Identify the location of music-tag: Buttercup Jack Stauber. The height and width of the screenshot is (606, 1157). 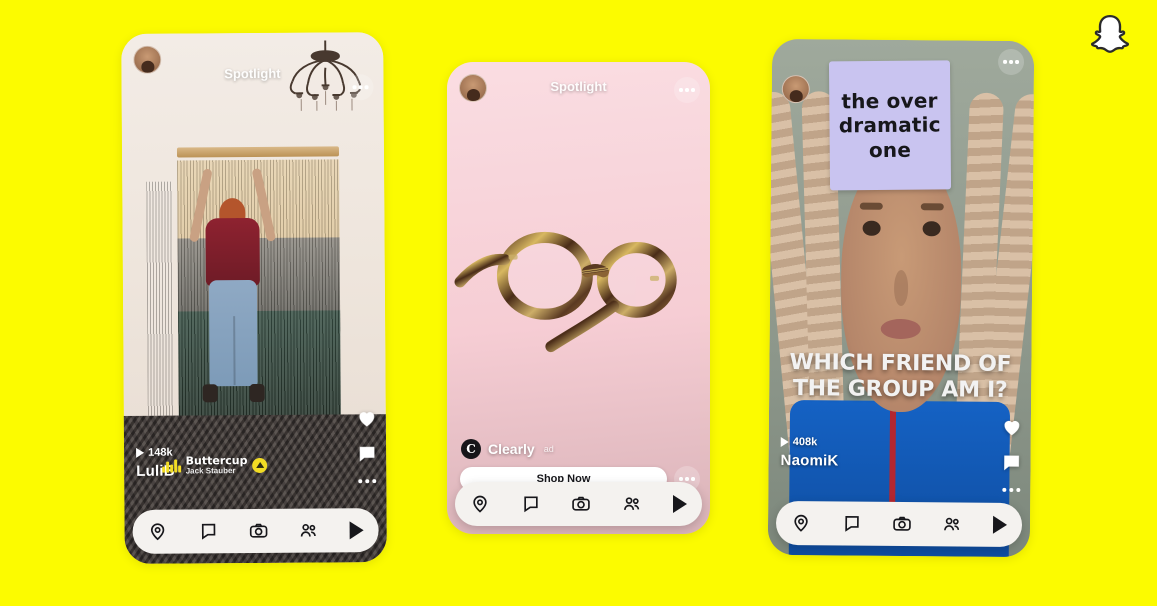
(215, 465).